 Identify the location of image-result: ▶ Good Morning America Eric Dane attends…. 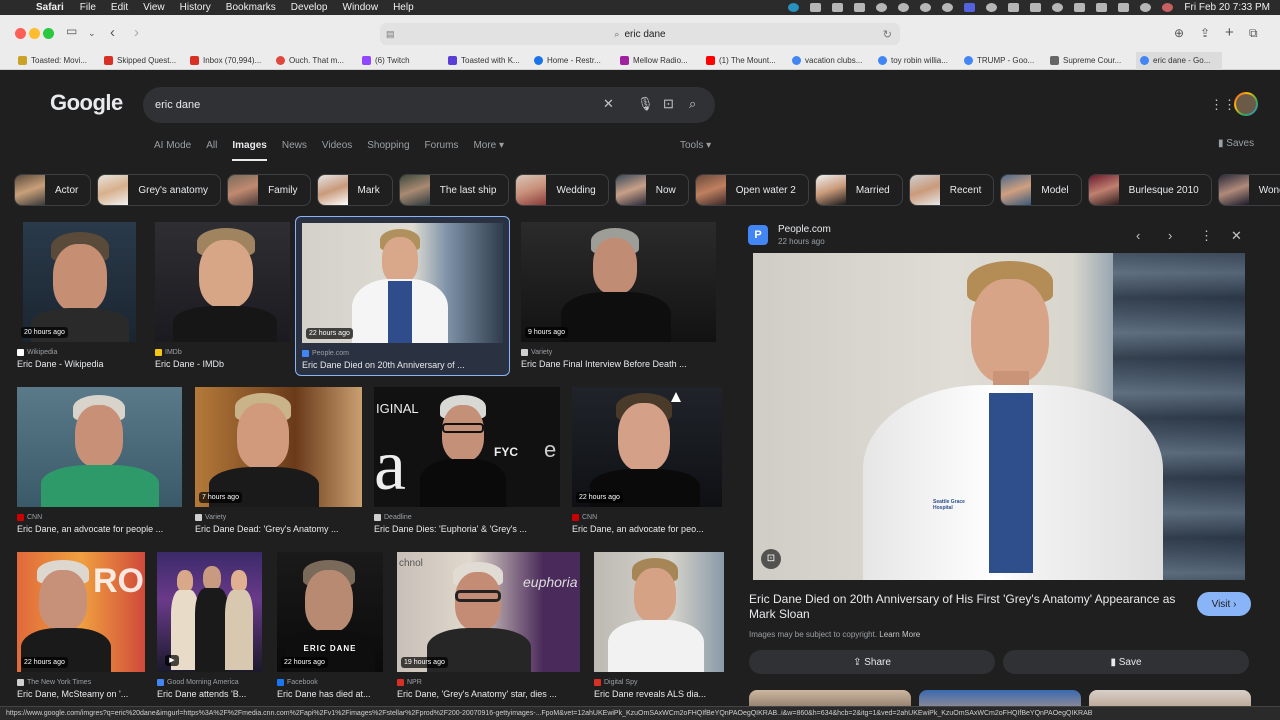
(209, 625).